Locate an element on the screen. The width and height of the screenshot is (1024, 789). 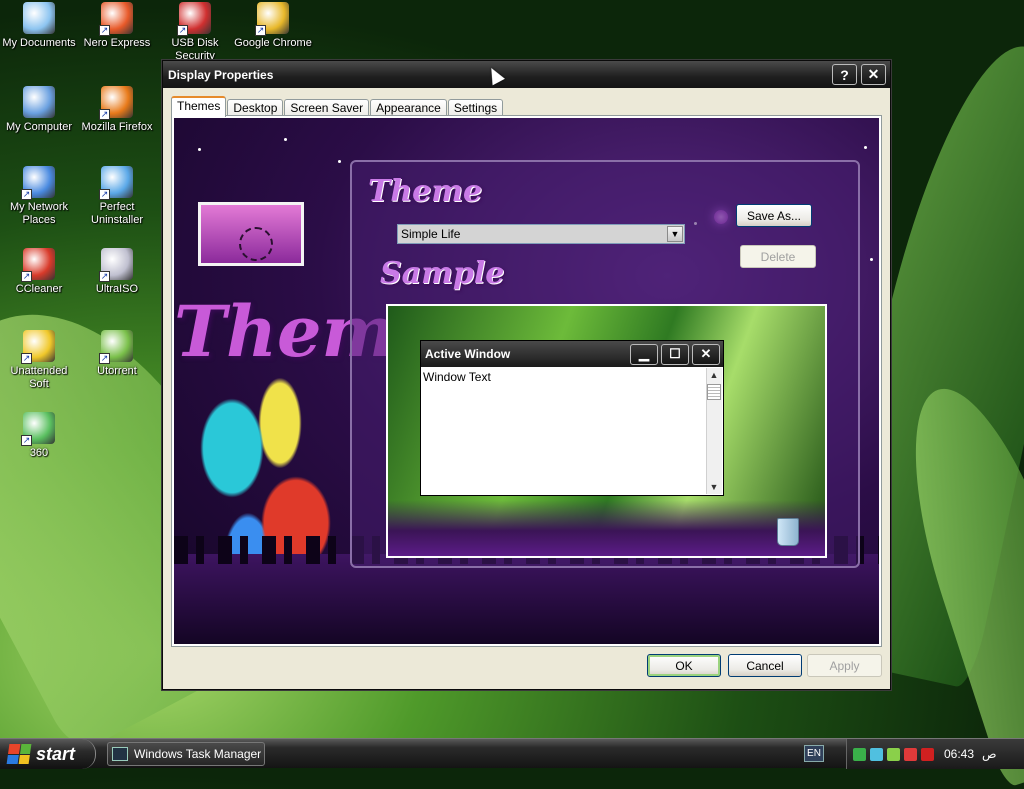
desktop-icon: My Computer is located at coordinates (39, 110).